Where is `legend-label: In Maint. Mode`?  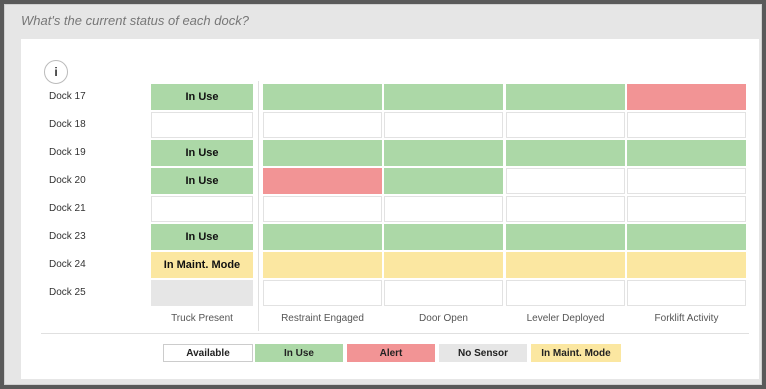 legend-label: In Maint. Mode is located at coordinates (576, 353).